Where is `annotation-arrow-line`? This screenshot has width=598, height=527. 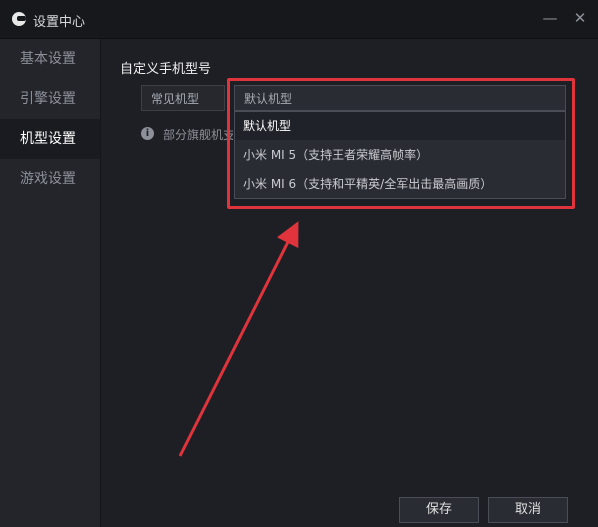
annotation-arrow-line is located at coordinates (238, 339).